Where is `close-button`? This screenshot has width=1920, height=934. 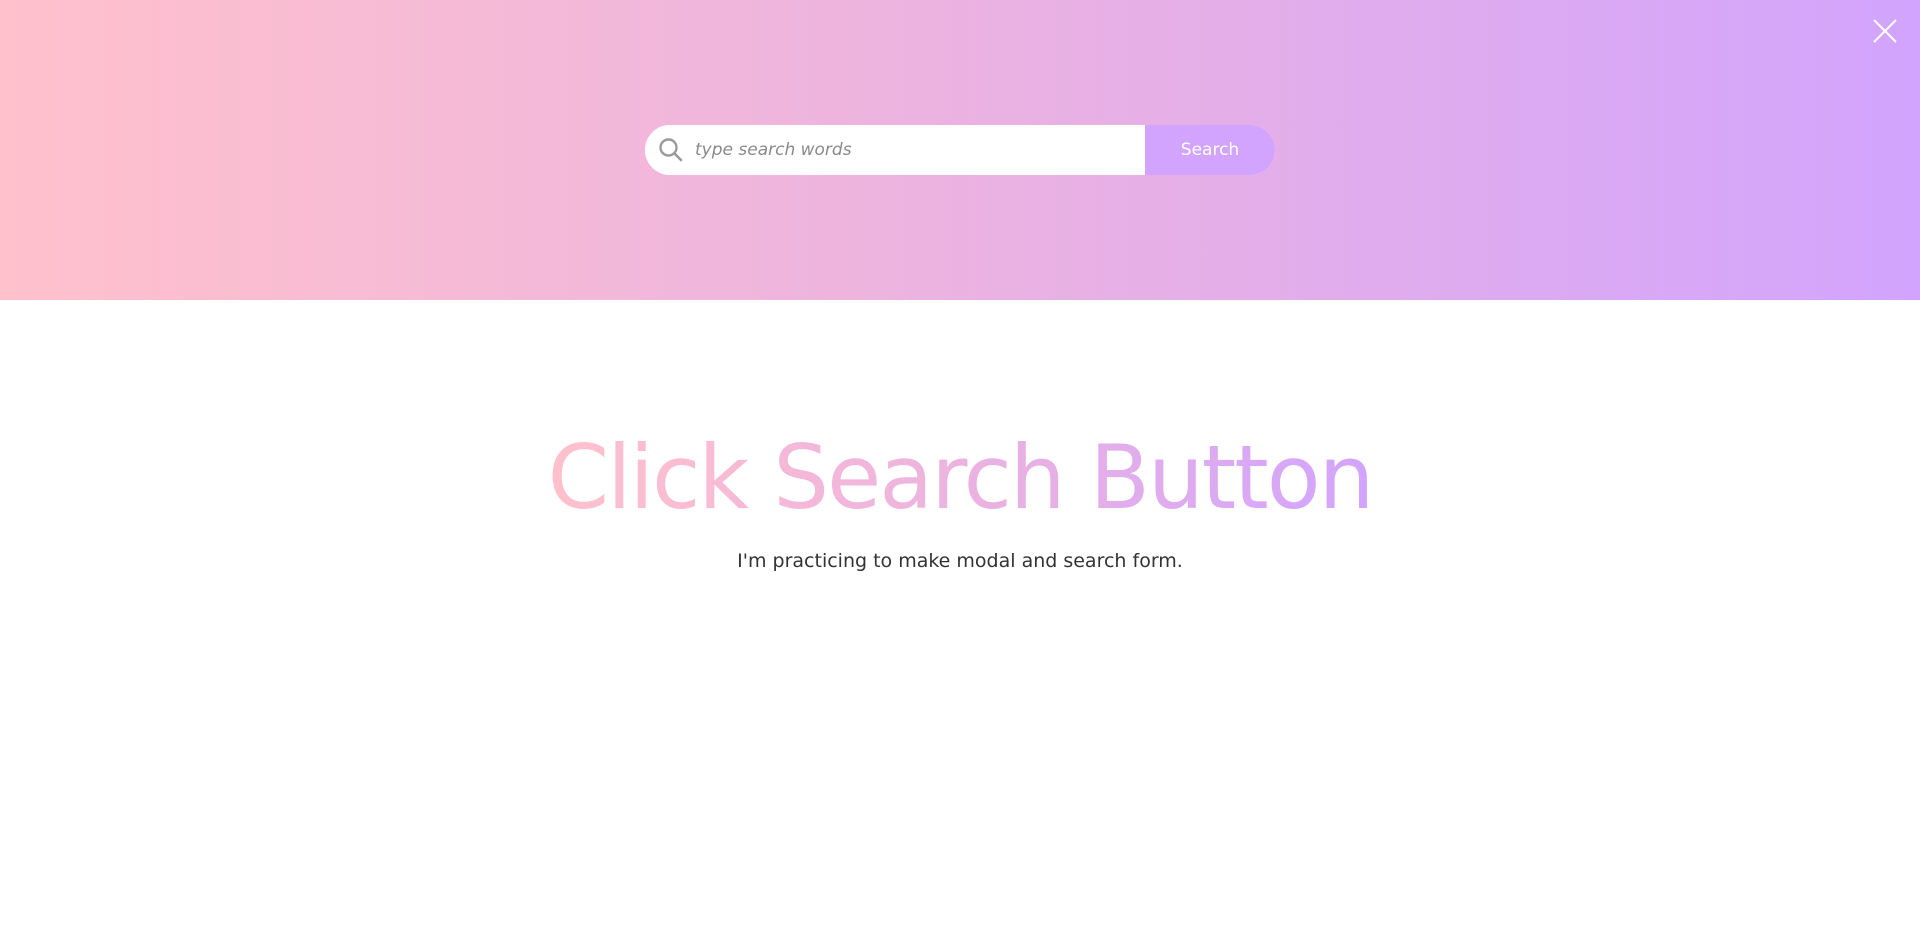
close-button is located at coordinates (1885, 31).